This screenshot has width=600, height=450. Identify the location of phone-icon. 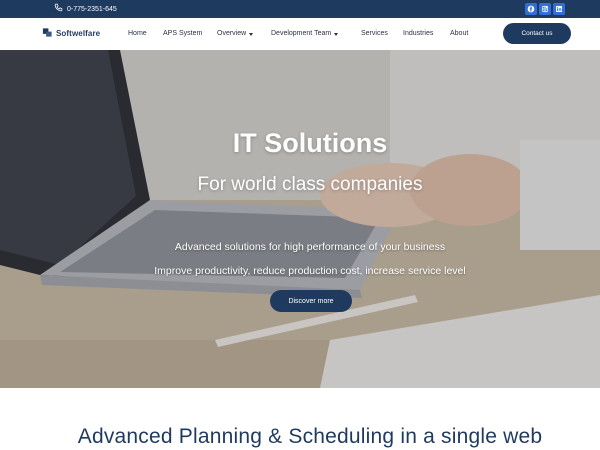
(58, 10).